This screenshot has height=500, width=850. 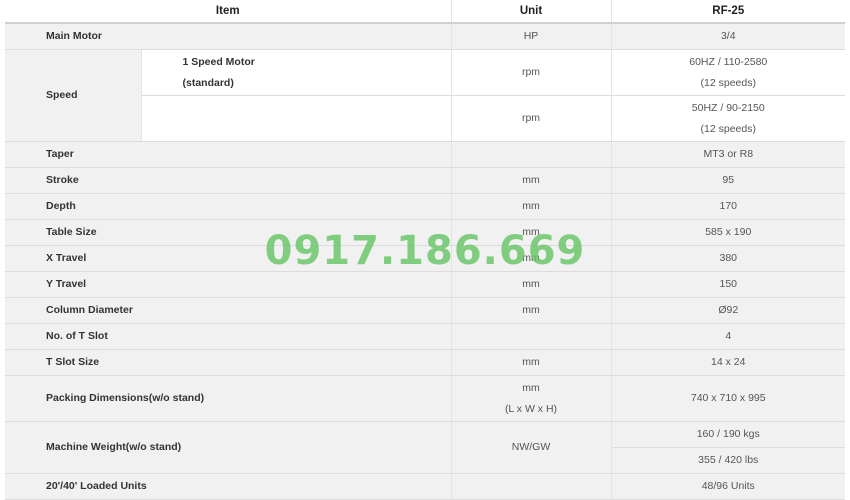 I want to click on row-label: Y Travel, so click(x=228, y=284).